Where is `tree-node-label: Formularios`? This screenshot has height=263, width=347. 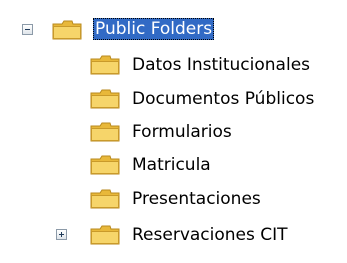
tree-node-label: Formularios is located at coordinates (182, 132).